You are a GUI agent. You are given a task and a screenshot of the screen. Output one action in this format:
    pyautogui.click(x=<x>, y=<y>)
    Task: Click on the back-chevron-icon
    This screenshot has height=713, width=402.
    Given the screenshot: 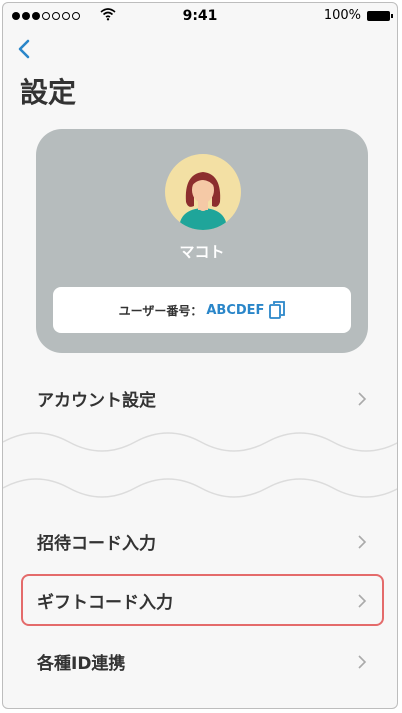 What is the action you would take?
    pyautogui.click(x=25, y=49)
    